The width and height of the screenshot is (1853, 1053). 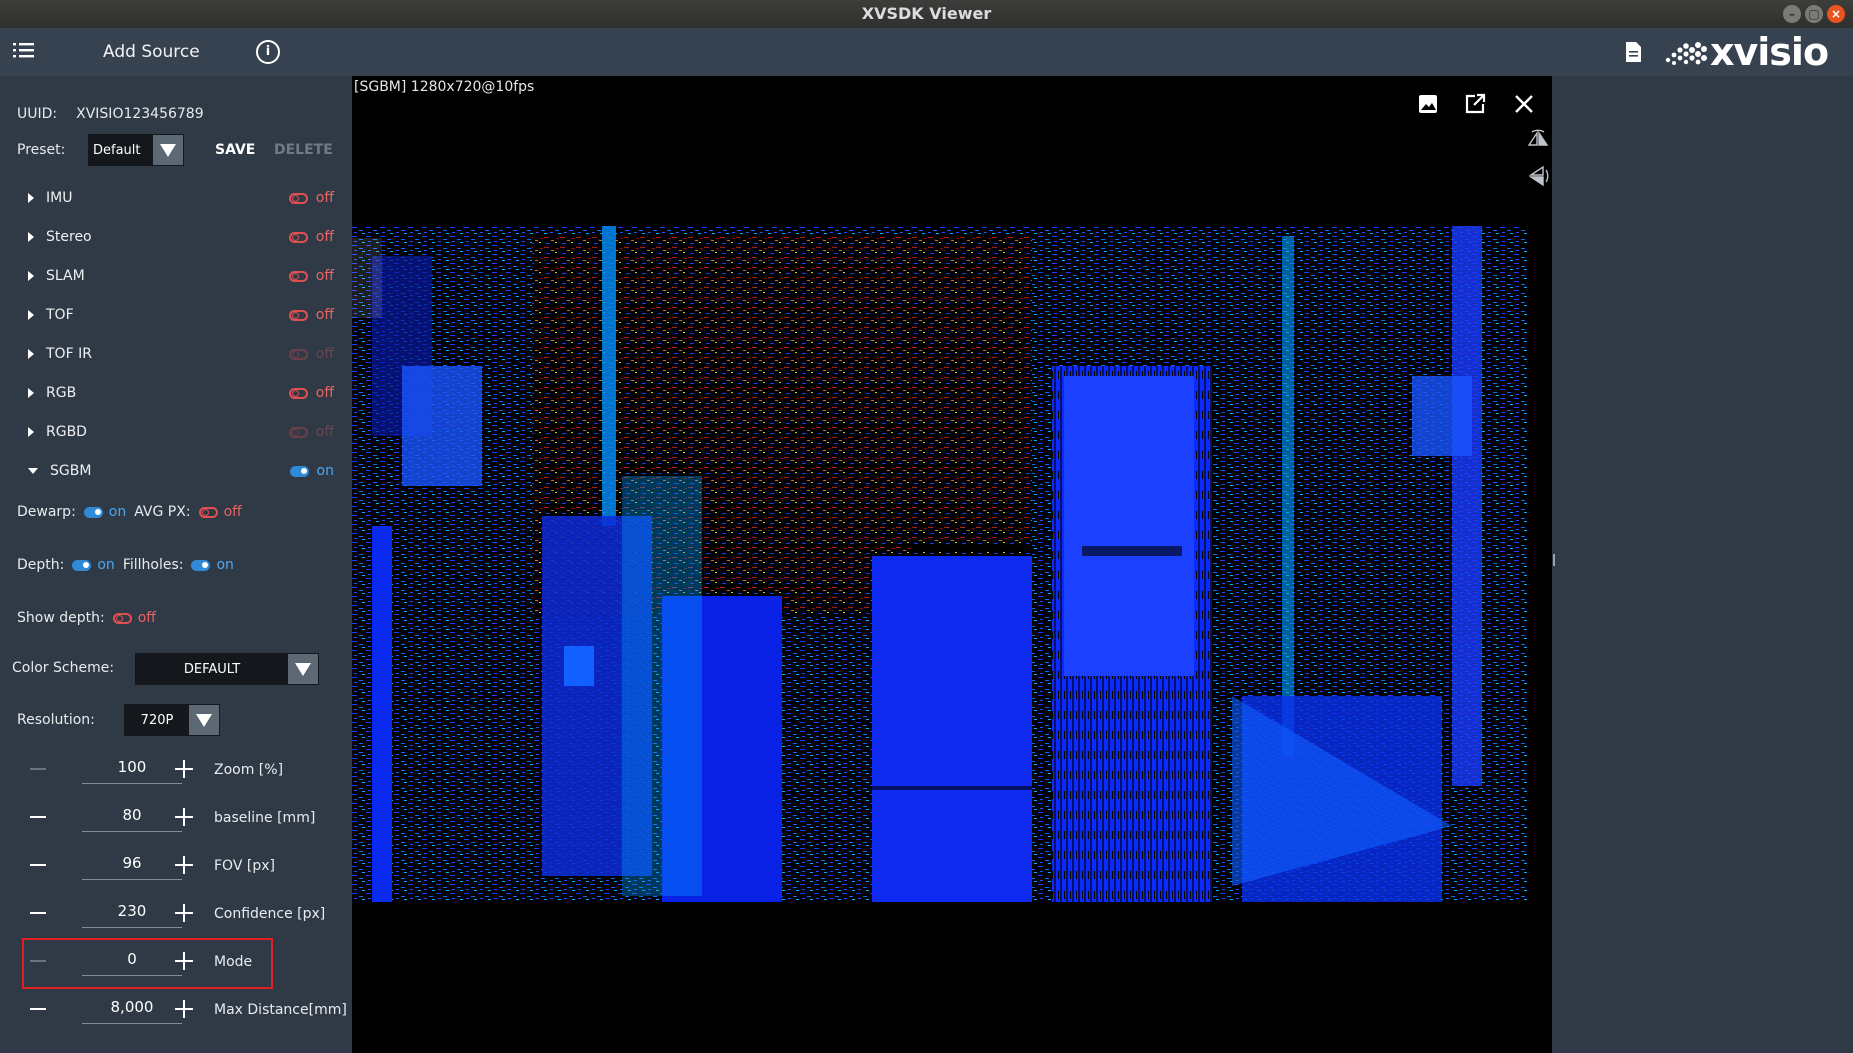 I want to click on section-rgb: RGB off, so click(x=183, y=393).